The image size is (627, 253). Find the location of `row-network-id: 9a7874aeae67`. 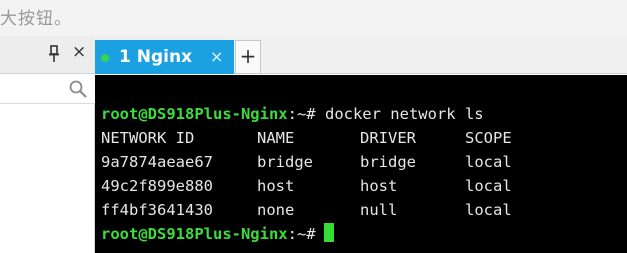

row-network-id: 9a7874aeae67 is located at coordinates (157, 162).